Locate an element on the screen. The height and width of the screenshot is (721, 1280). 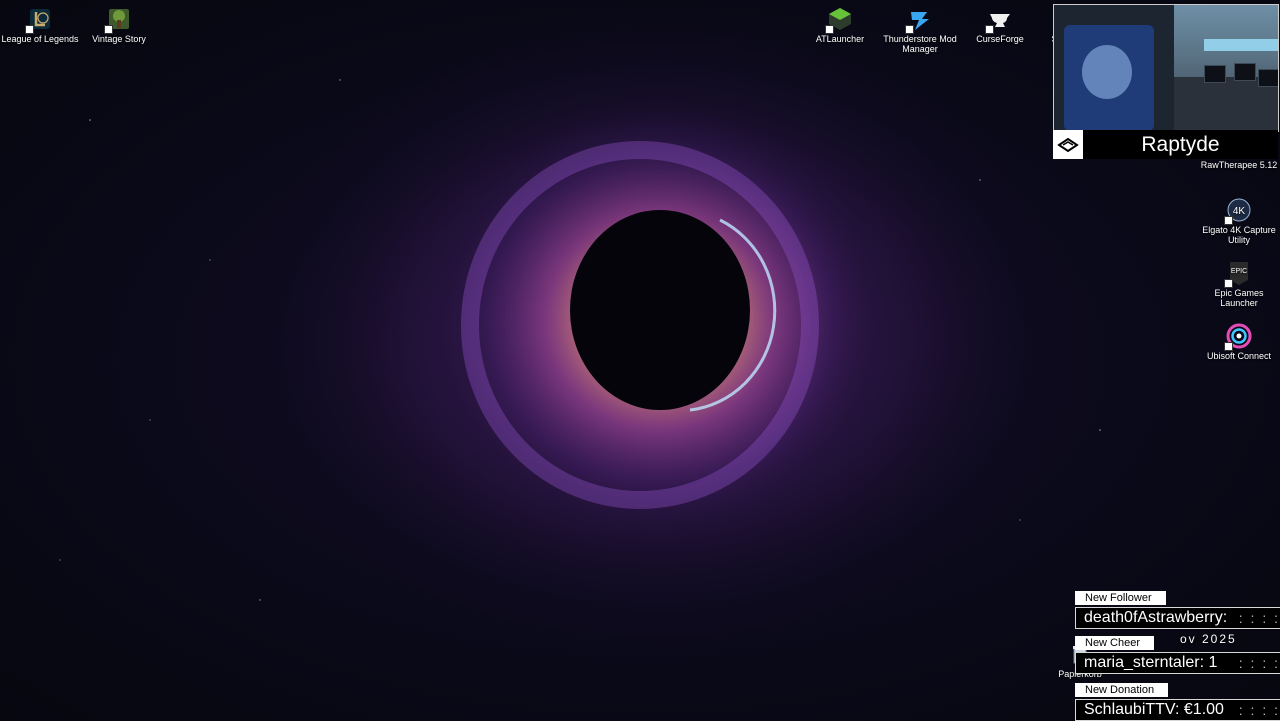
streamer-nameplate: Raptyde is located at coordinates (1165, 144).